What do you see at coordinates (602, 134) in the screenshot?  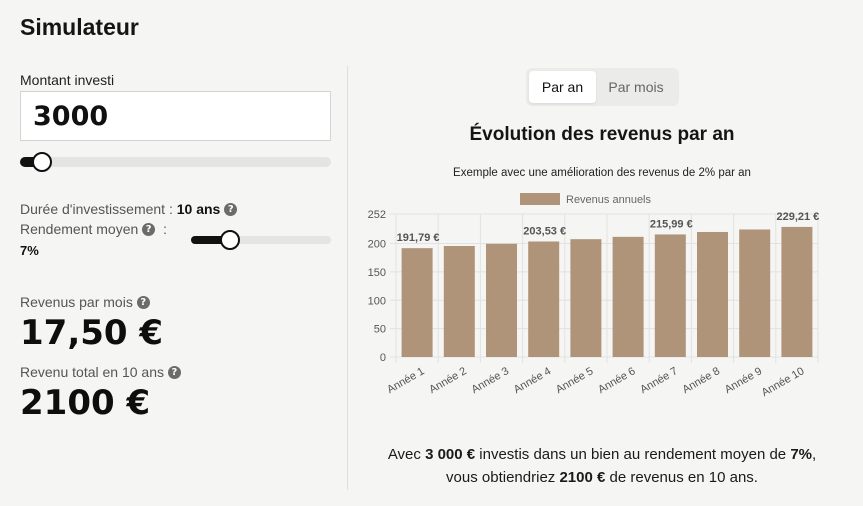 I see `chart-title: Évolution des revenus par an` at bounding box center [602, 134].